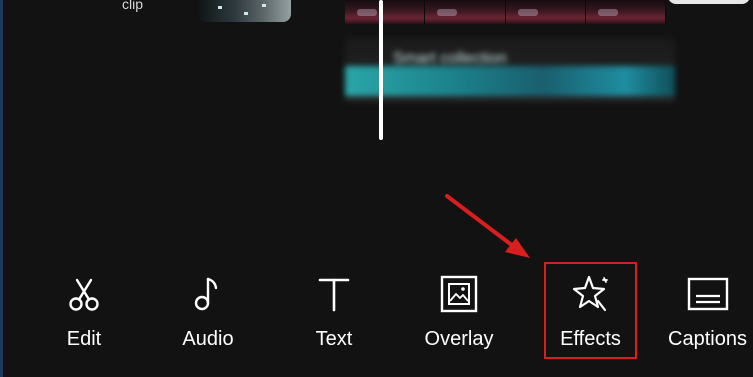 This screenshot has height=377, width=753. What do you see at coordinates (208, 339) in the screenshot?
I see `tool-audio-label: Audio` at bounding box center [208, 339].